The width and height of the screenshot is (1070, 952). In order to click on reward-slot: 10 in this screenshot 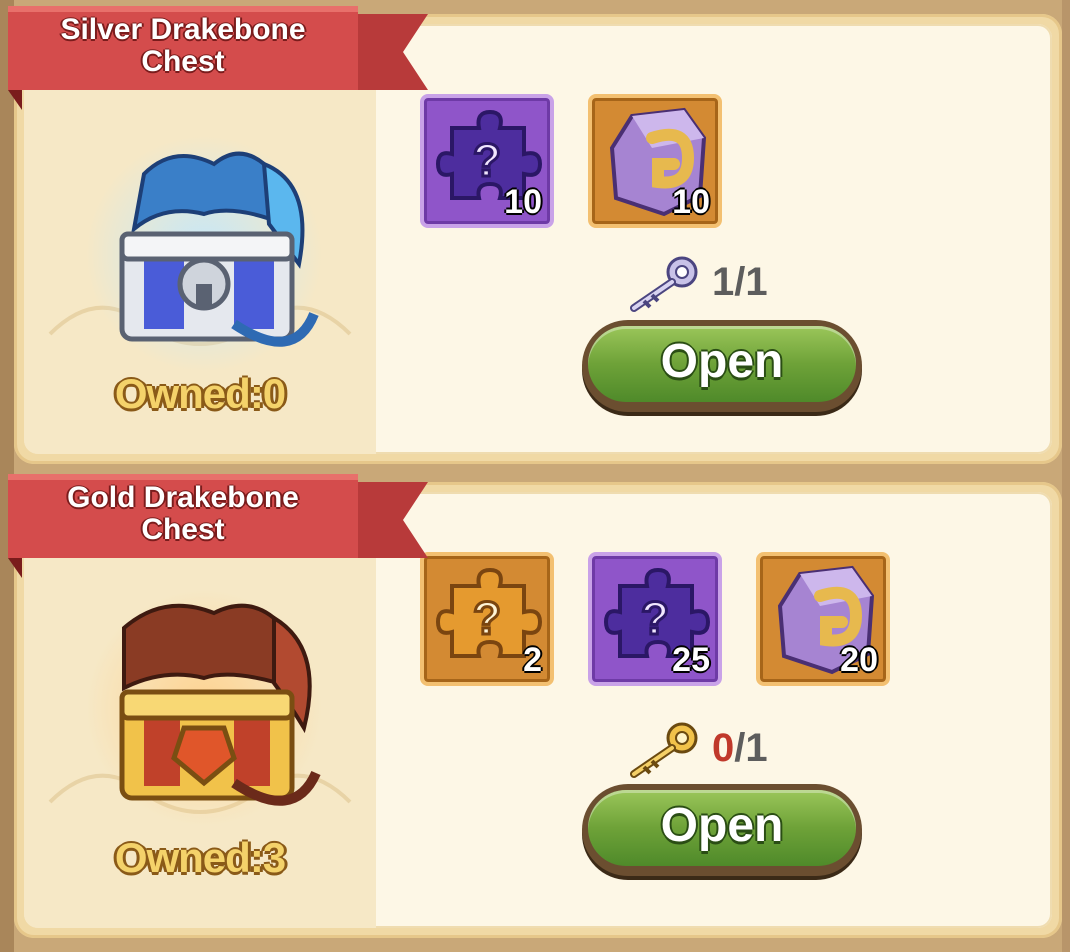, I will do `click(655, 161)`.